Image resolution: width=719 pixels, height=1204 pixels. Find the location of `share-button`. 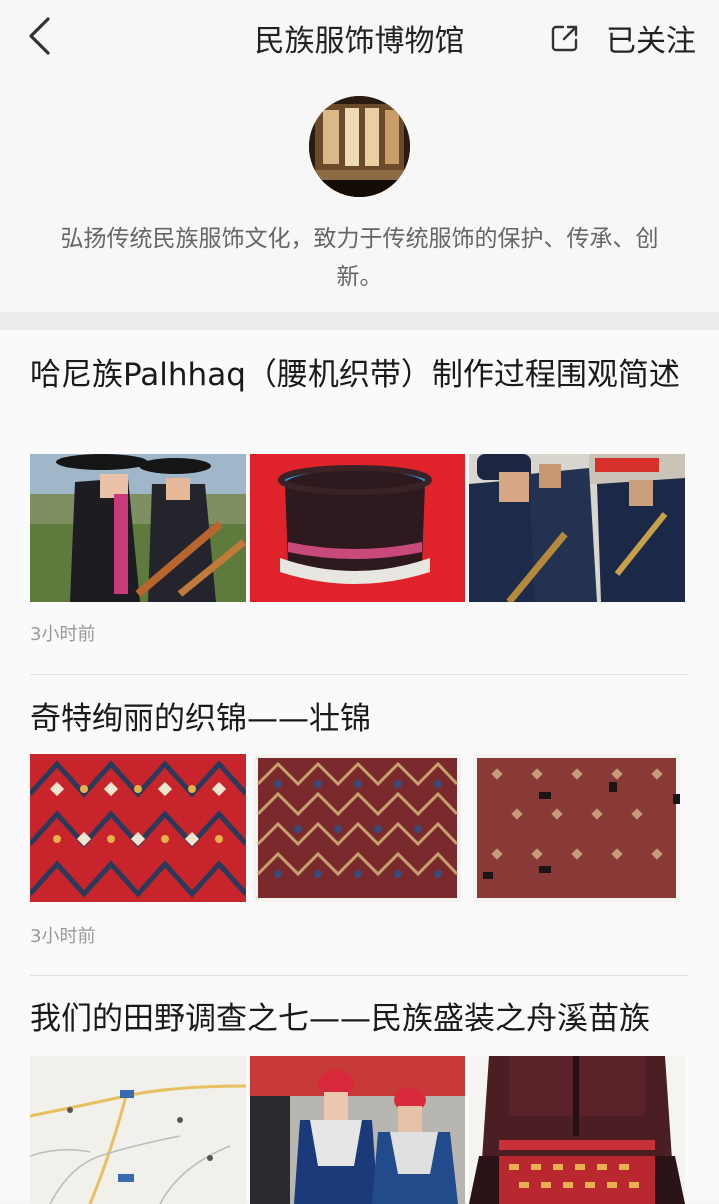

share-button is located at coordinates (565, 38).